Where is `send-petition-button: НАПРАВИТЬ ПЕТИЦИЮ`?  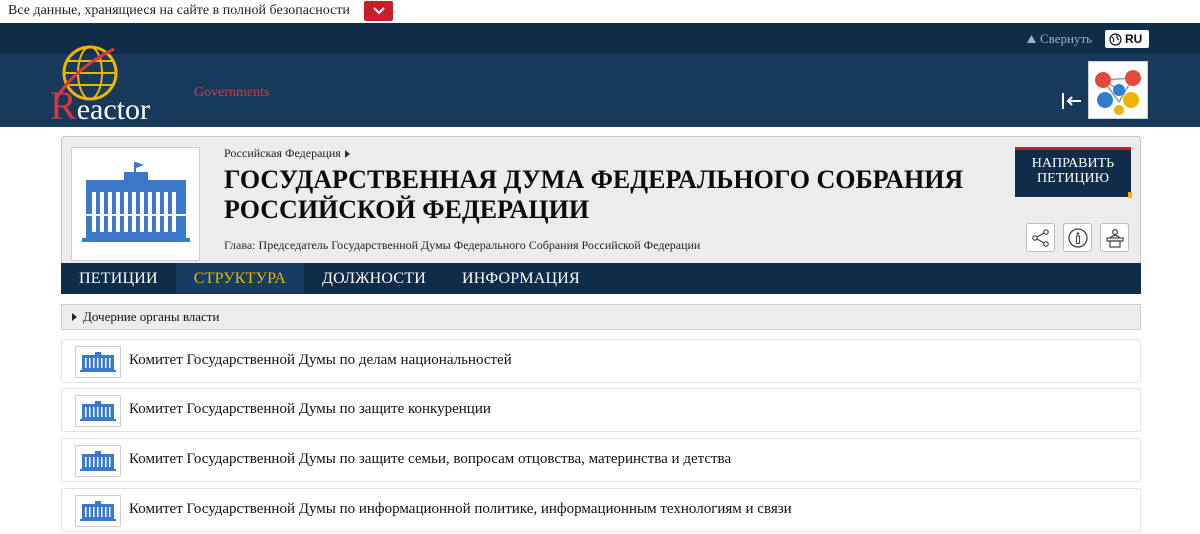
send-petition-button: НАПРАВИТЬ ПЕТИЦИЮ is located at coordinates (1073, 172).